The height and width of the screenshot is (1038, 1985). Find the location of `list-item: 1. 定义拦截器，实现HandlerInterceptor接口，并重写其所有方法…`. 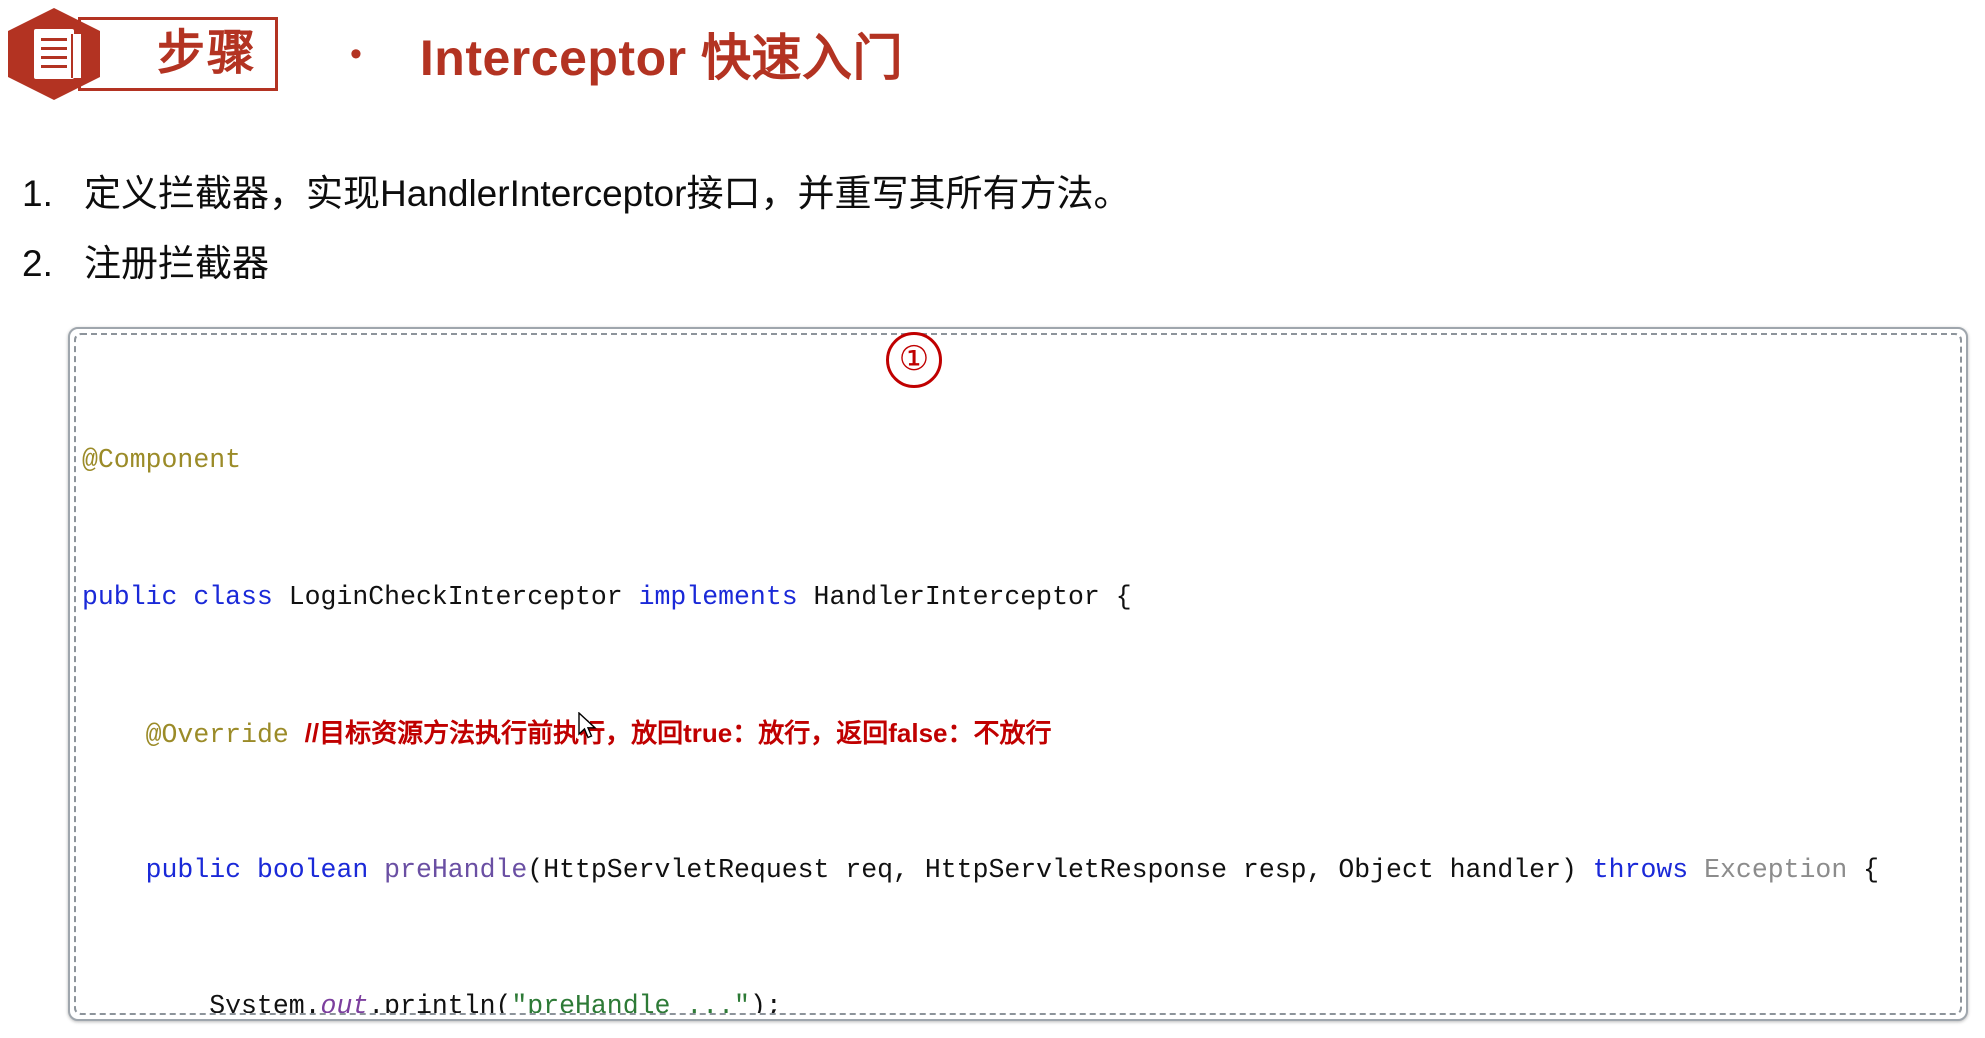

list-item: 1. 定义拦截器，实现HandlerInterceptor接口，并重写其所有方法… is located at coordinates (972, 193).